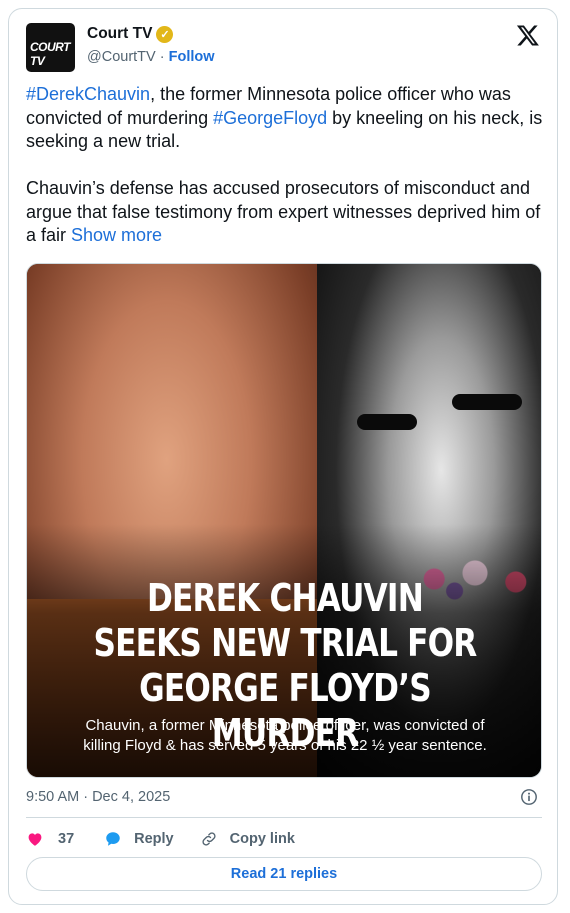 The image size is (570, 913). Describe the element at coordinates (209, 839) in the screenshot. I see `link-icon` at that location.